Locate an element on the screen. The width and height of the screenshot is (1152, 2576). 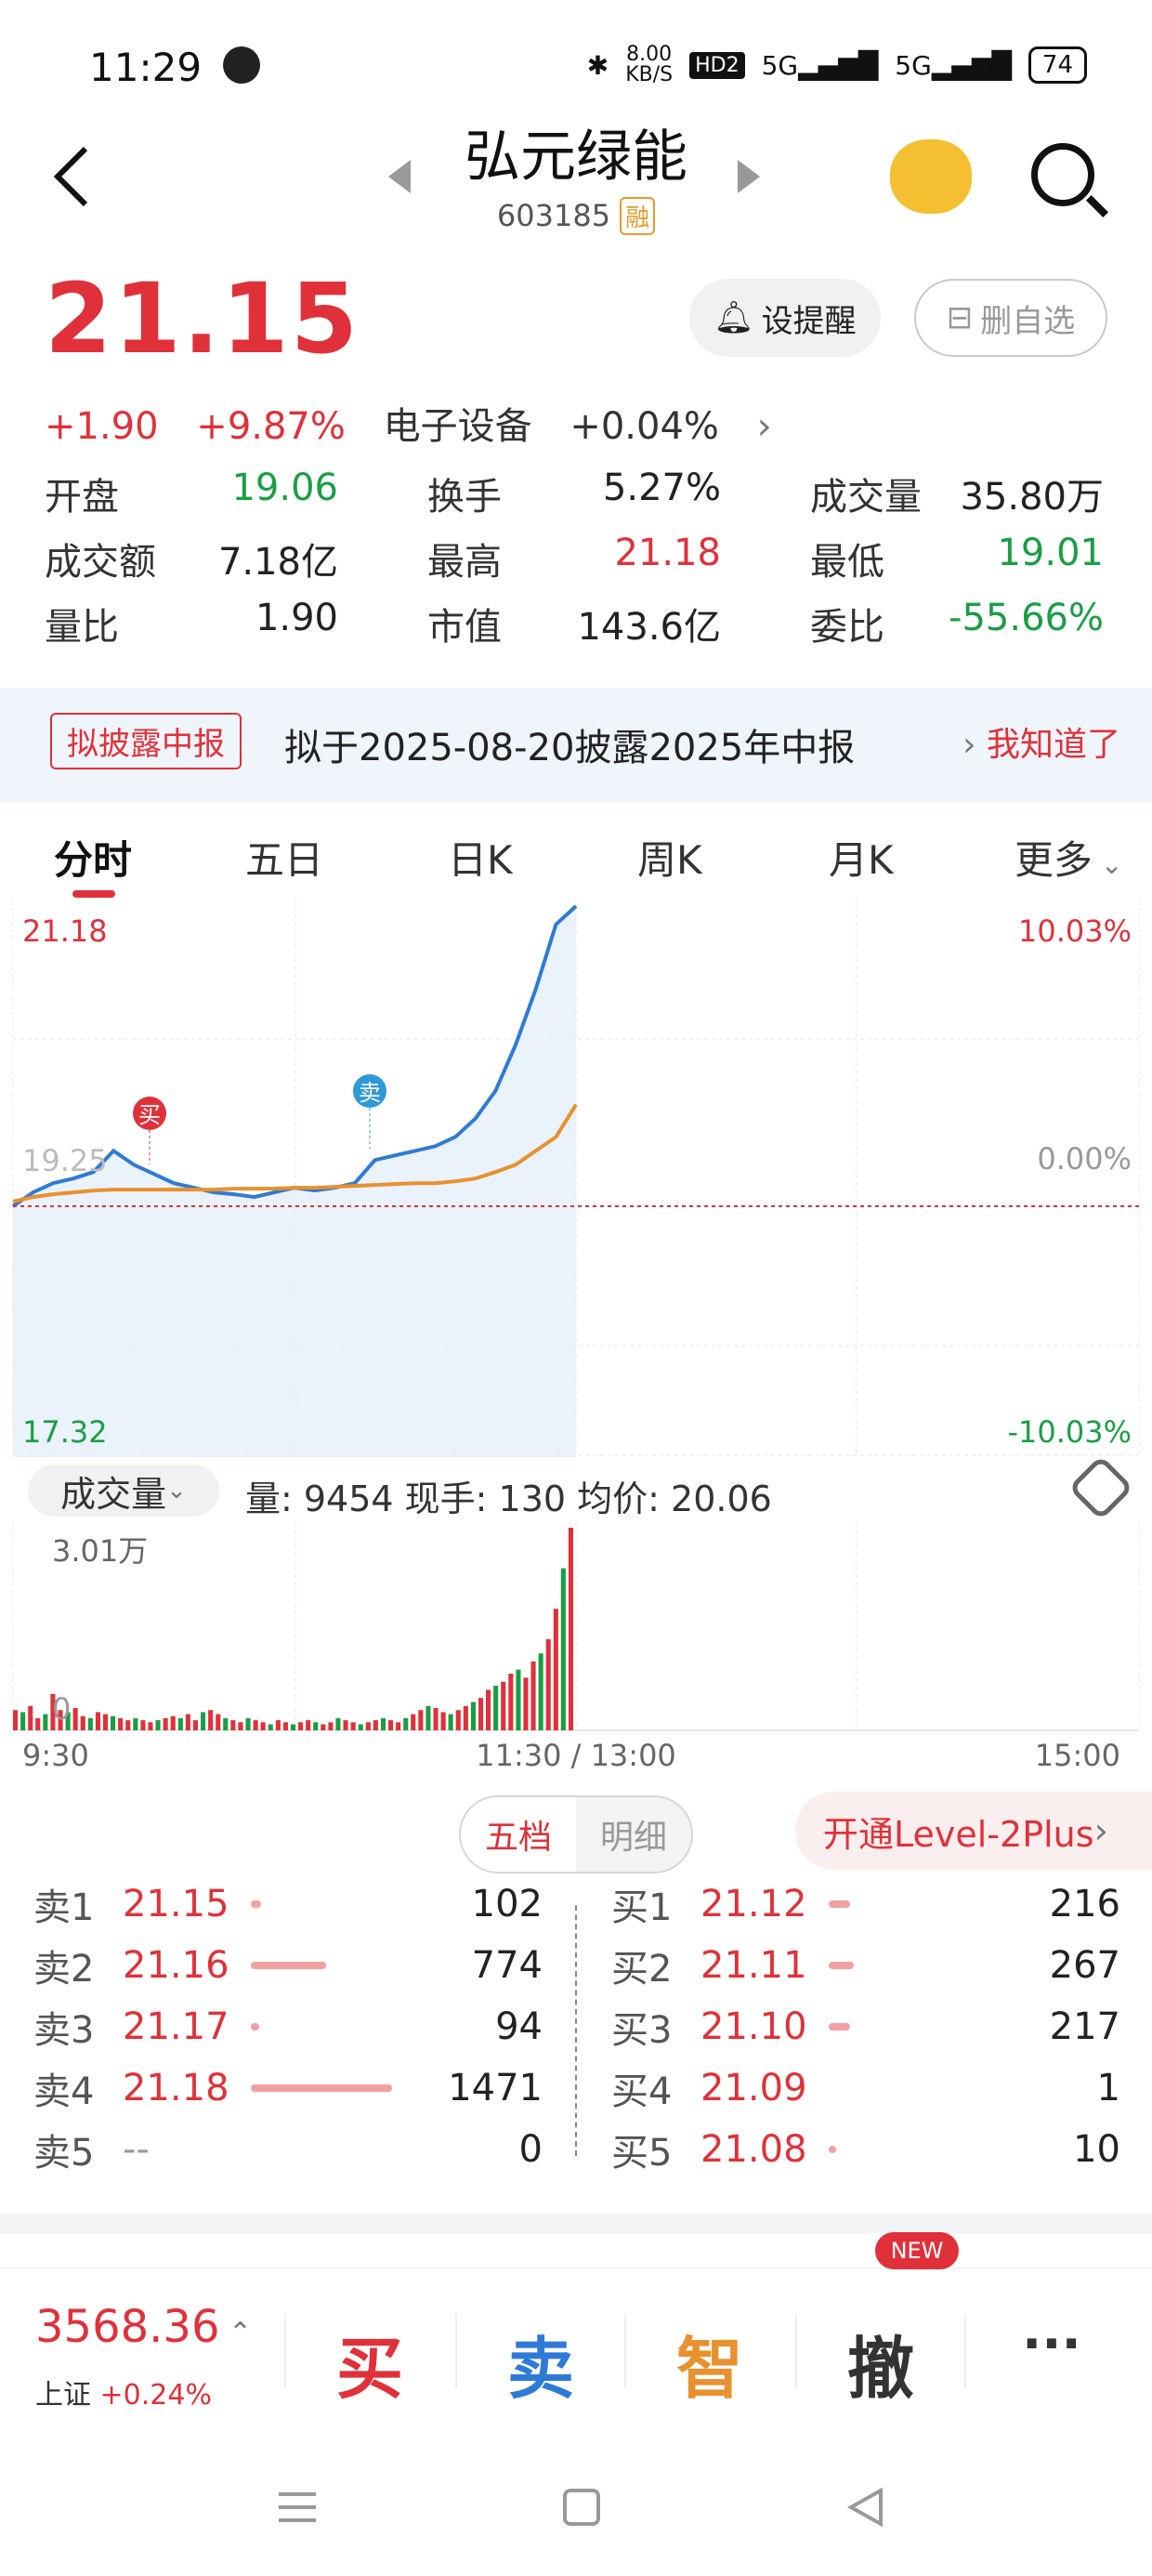
signal-icon-2: 5G▂▄▆█ is located at coordinates (953, 65).